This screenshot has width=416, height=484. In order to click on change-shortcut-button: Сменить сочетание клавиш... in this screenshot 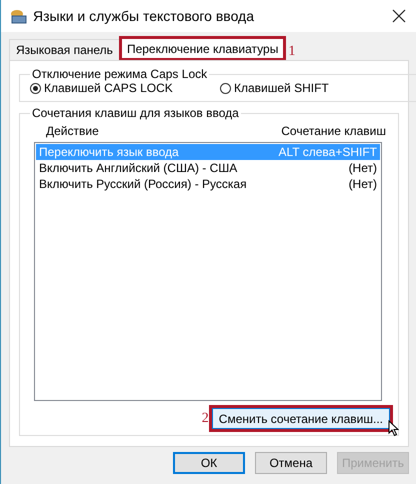, I will do `click(301, 418)`.